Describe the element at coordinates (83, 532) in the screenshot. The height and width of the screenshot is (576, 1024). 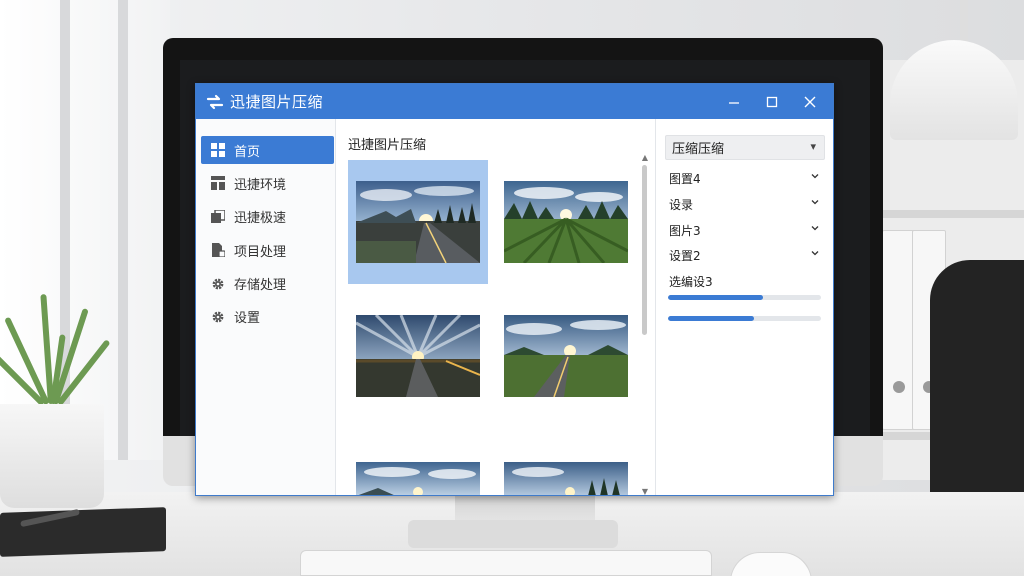
I see `notebook` at that location.